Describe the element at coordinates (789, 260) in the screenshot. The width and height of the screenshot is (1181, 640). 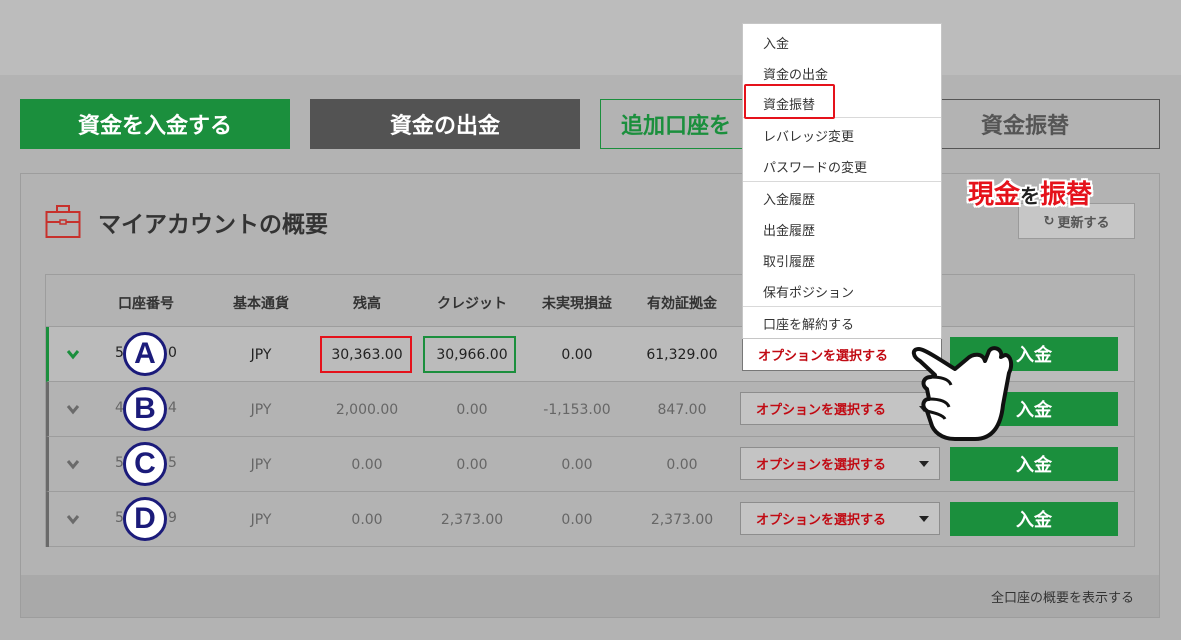
I see `menu-item-trade-history: 取引履歴` at that location.